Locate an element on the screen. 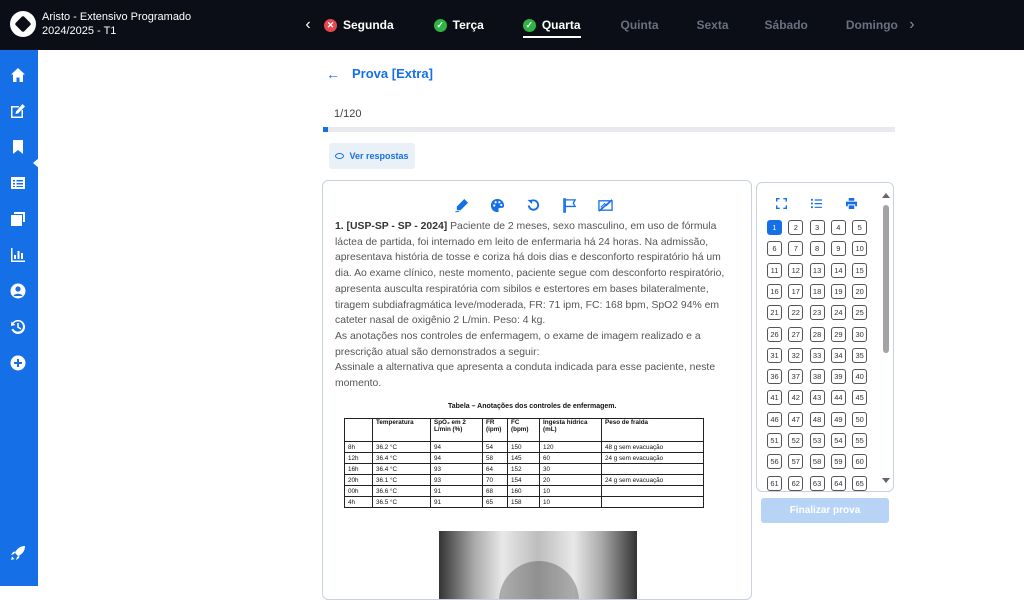 This screenshot has height=600, width=1024. flag-icon is located at coordinates (569, 205).